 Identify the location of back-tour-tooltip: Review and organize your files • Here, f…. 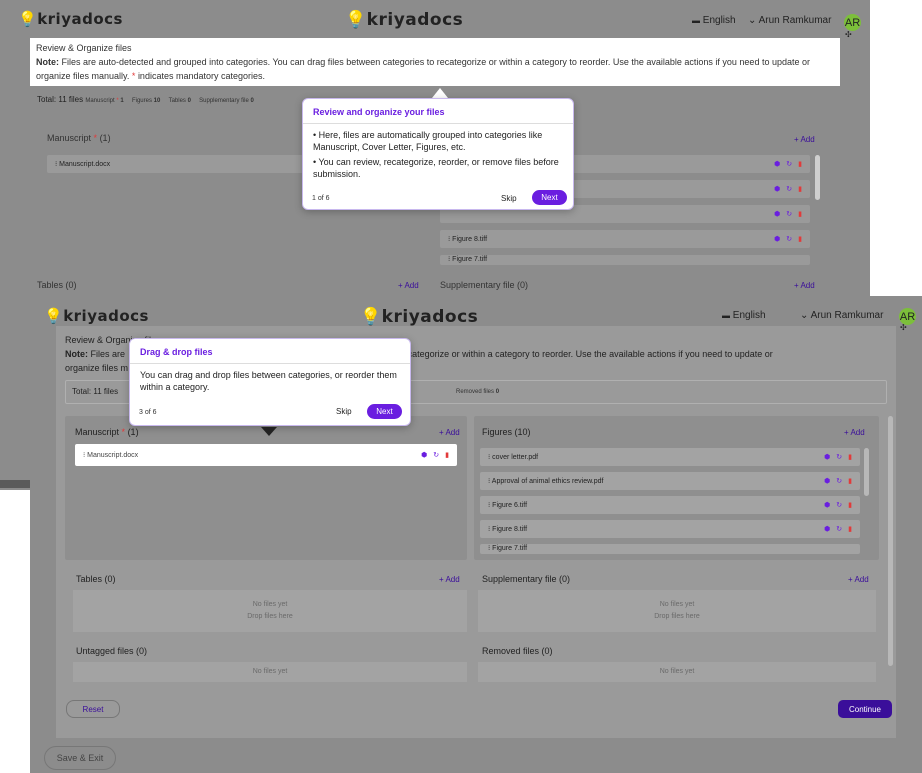
(438, 154).